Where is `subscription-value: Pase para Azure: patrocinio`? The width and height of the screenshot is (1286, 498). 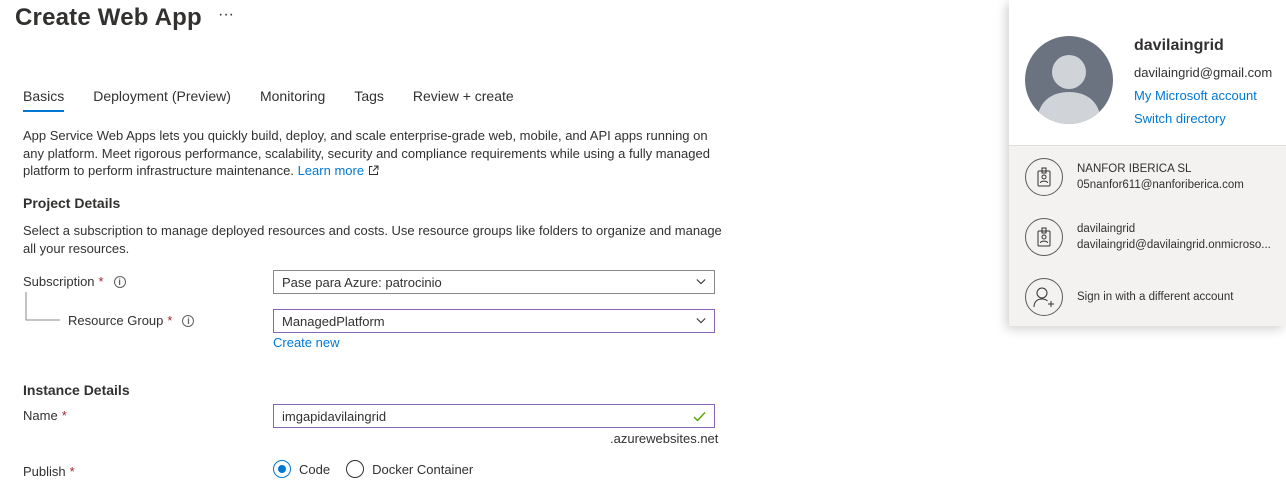
subscription-value: Pase para Azure: patrocinio is located at coordinates (362, 282).